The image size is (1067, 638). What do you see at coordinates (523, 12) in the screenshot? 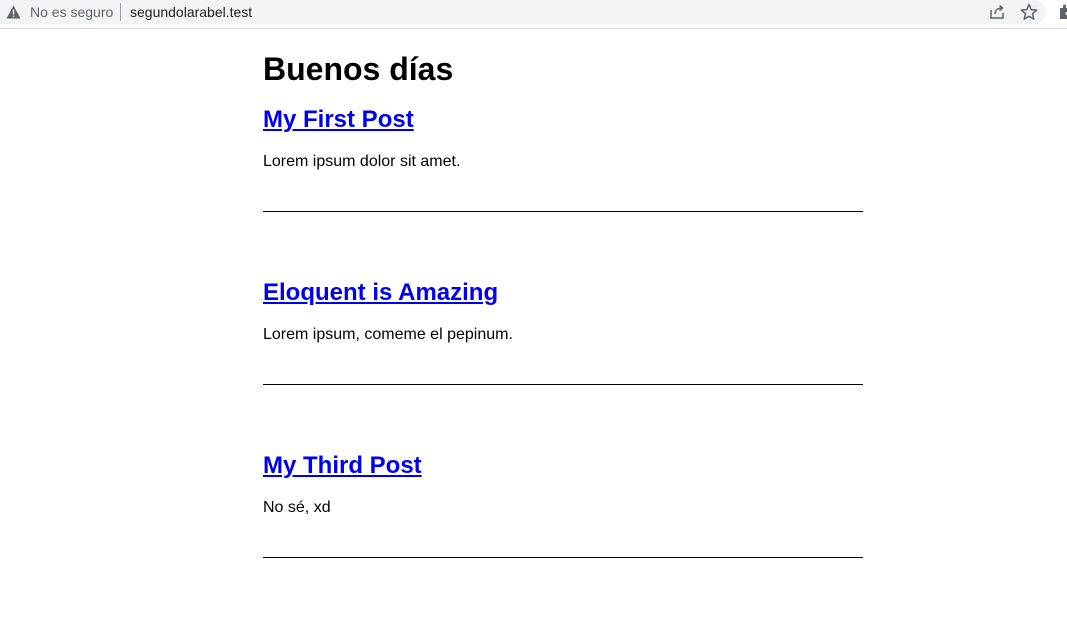
I see `address-bar: No es seguro segundolarabel.test` at bounding box center [523, 12].